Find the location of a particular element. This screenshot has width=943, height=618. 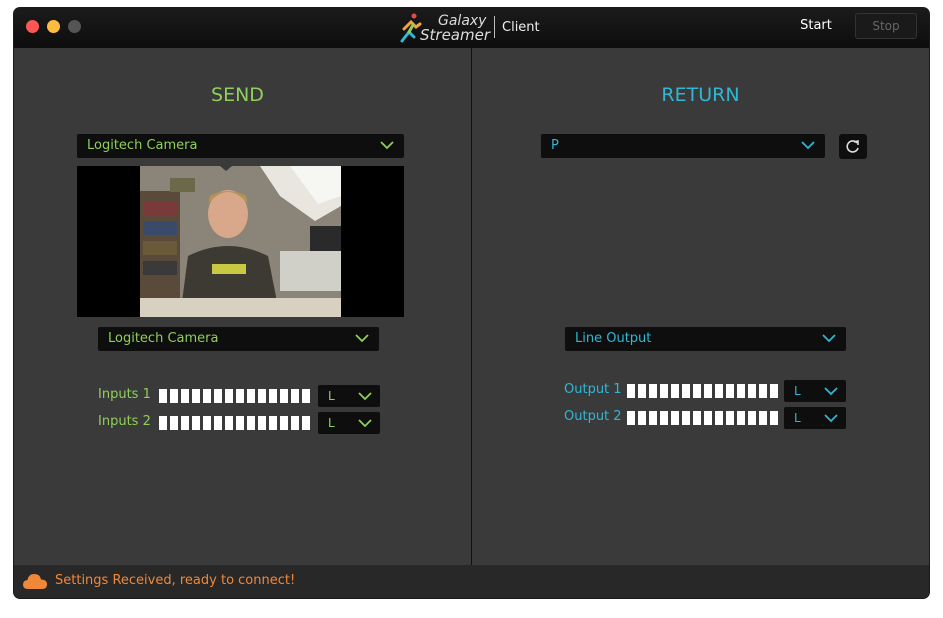

stop-button: Stop is located at coordinates (886, 26).